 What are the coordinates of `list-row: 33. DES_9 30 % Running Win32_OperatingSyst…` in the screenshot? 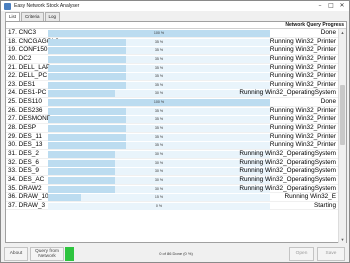 It's located at (172, 171).